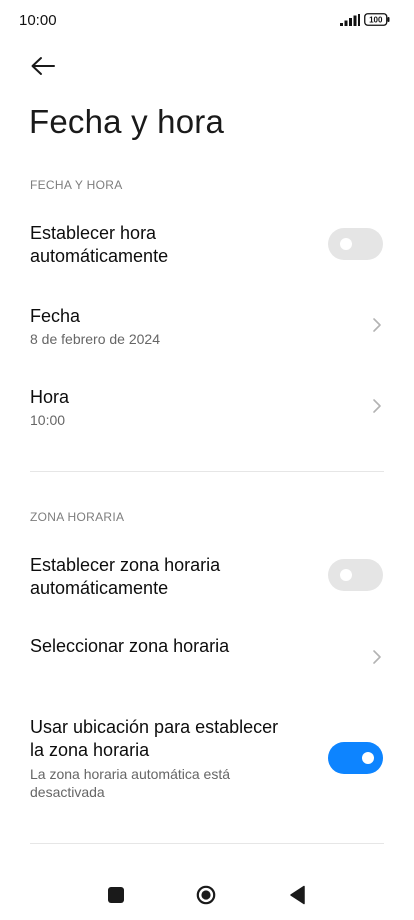  I want to click on status-time: 10:00, so click(38, 20).